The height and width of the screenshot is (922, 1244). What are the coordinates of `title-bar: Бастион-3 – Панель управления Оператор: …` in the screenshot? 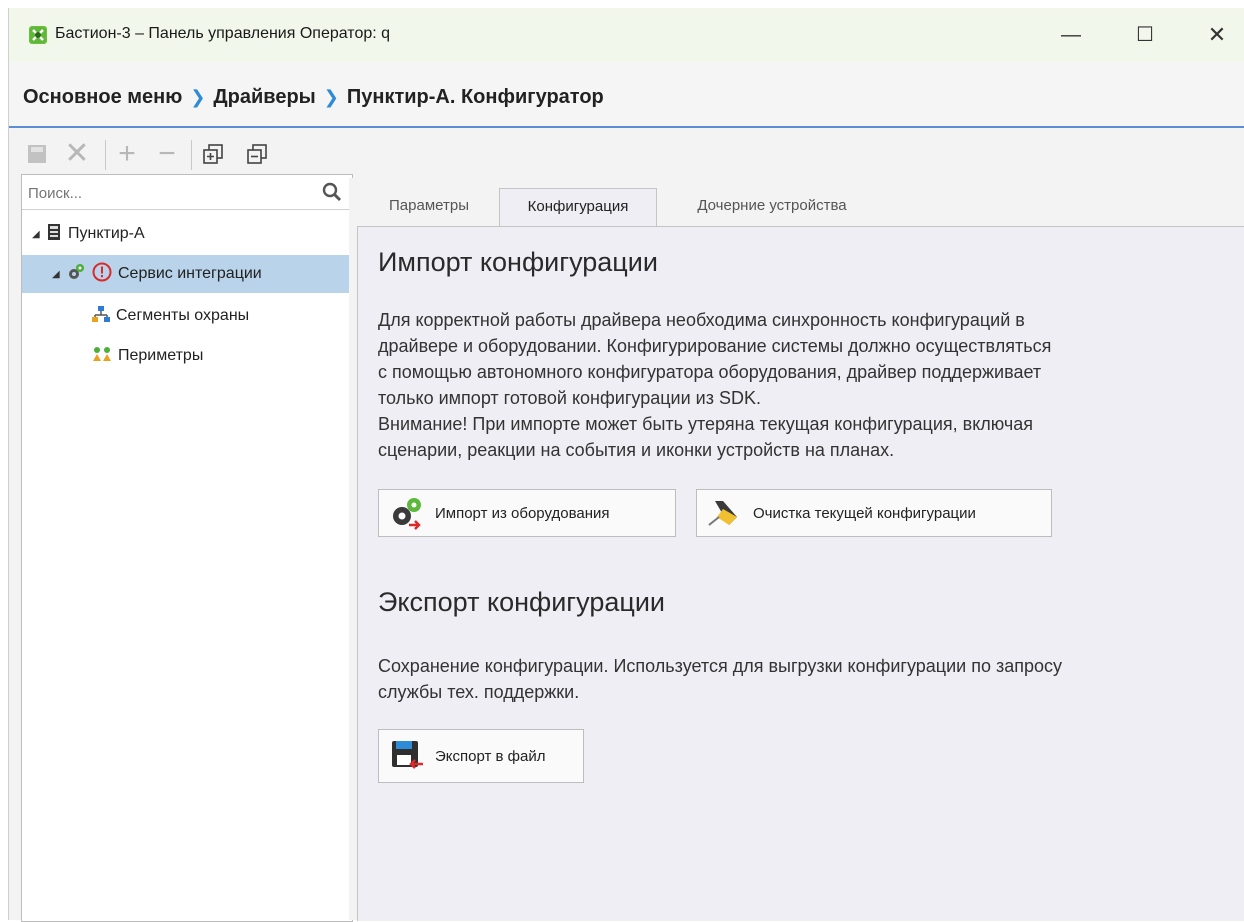 It's located at (626, 35).